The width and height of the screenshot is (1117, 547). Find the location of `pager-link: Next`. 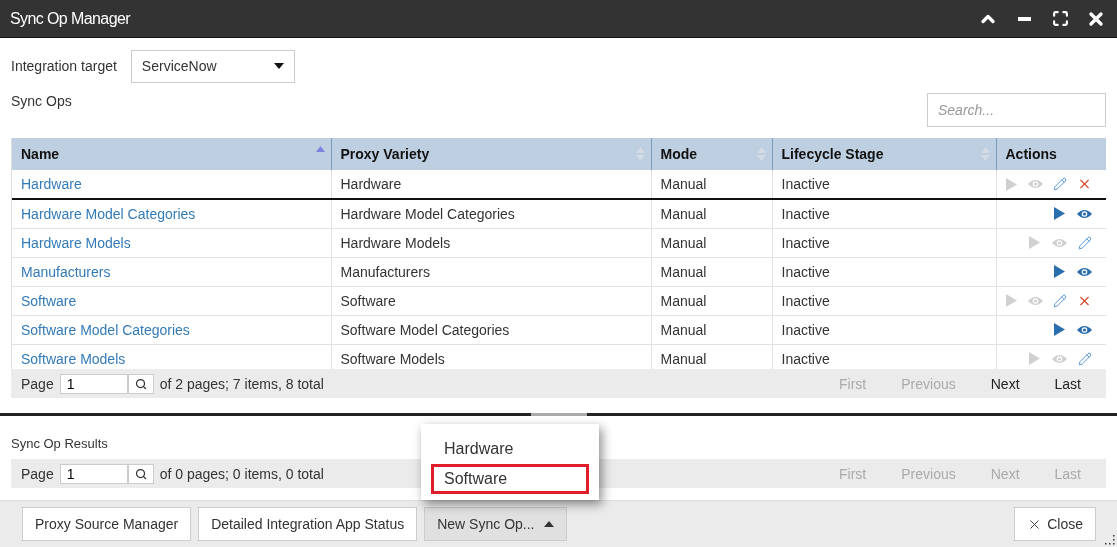

pager-link: Next is located at coordinates (1001, 383).